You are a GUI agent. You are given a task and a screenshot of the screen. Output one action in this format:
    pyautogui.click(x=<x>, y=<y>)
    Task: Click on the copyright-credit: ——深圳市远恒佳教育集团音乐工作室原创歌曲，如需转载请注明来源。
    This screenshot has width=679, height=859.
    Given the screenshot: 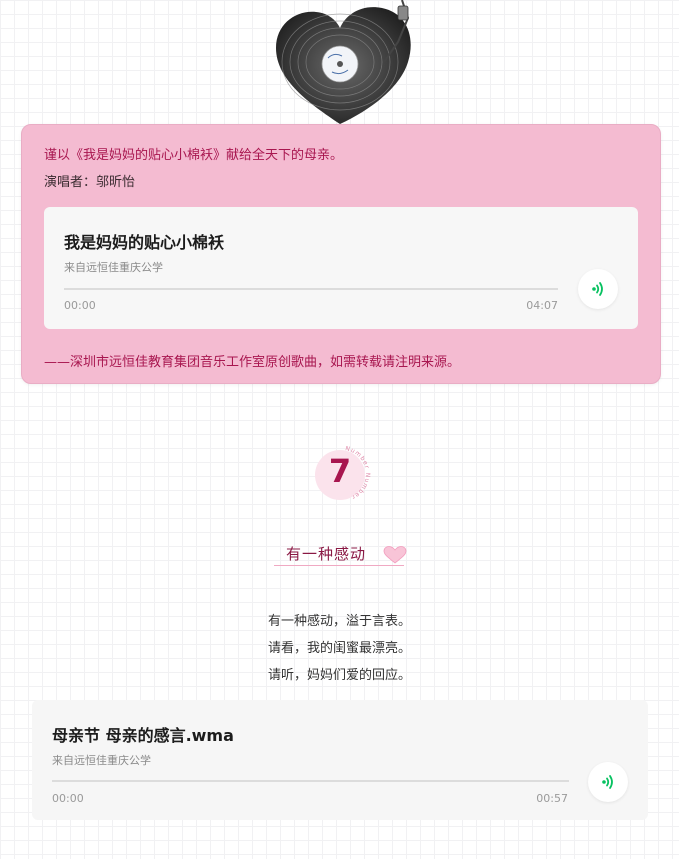 What is the action you would take?
    pyautogui.click(x=252, y=362)
    